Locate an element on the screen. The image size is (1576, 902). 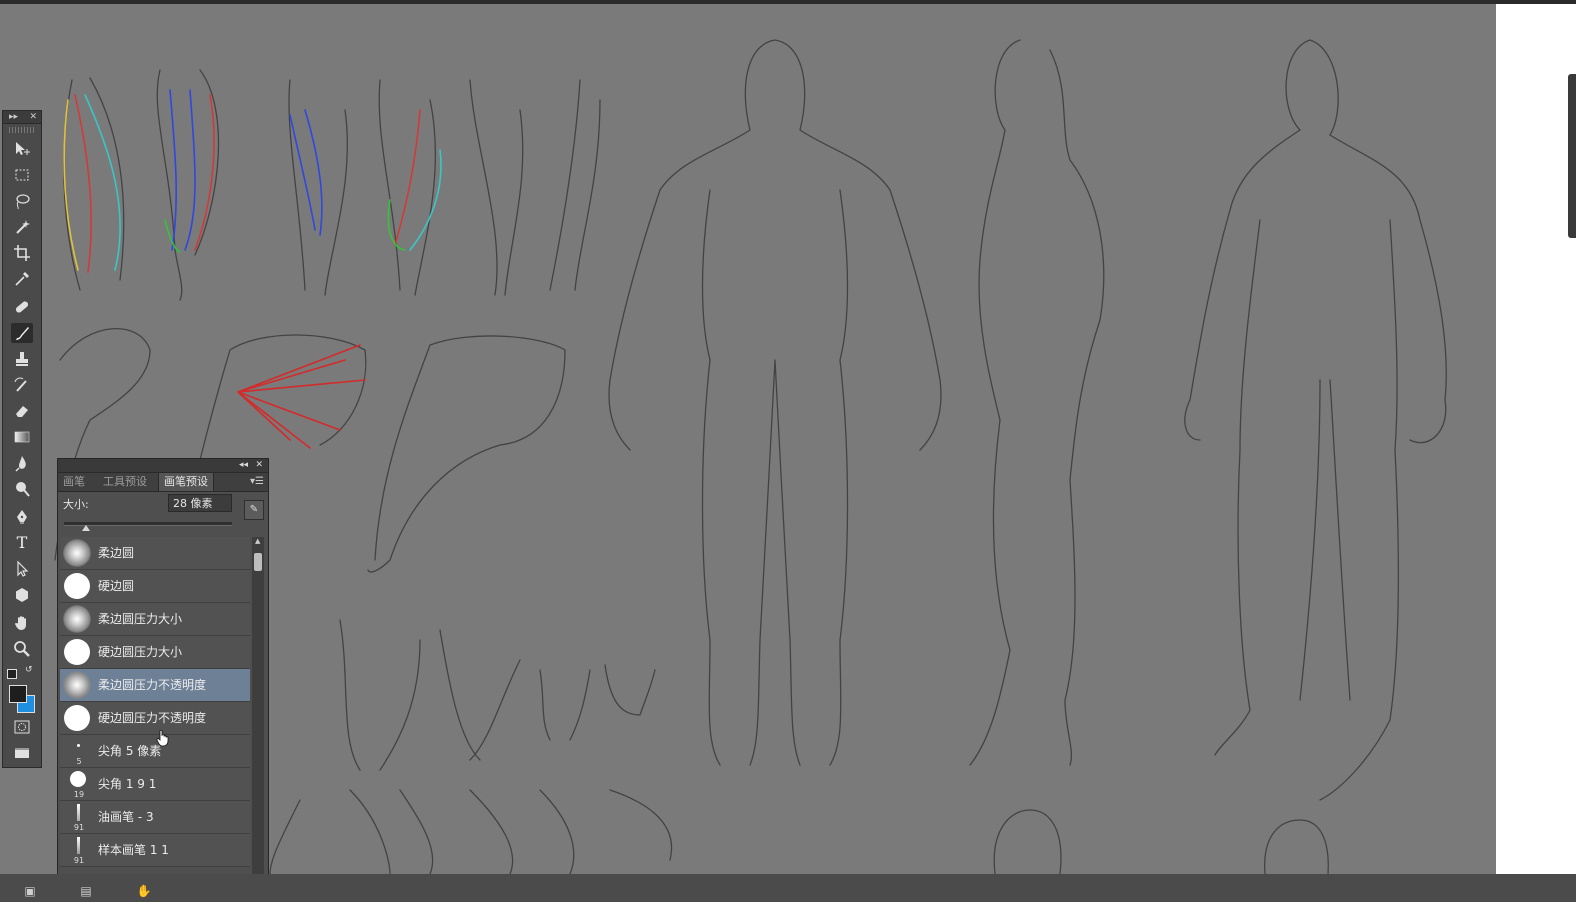
toolbox: ▸▸ ✕ T ↺ is located at coordinates (22, 439).